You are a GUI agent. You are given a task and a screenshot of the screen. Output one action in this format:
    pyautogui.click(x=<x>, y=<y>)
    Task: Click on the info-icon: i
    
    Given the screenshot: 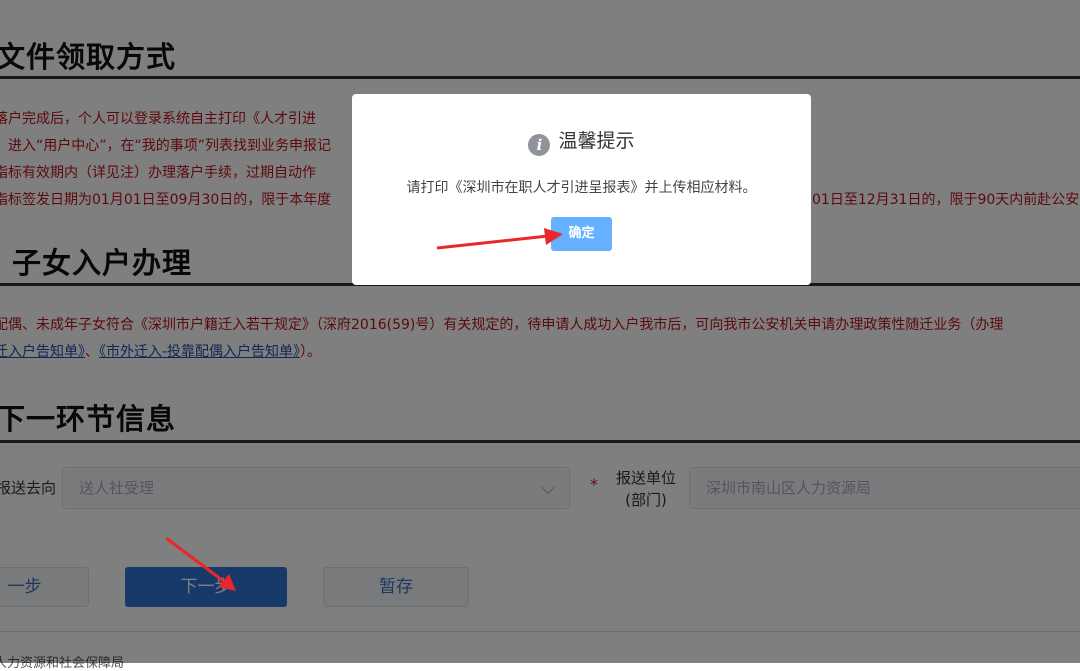 What is the action you would take?
    pyautogui.click(x=539, y=145)
    